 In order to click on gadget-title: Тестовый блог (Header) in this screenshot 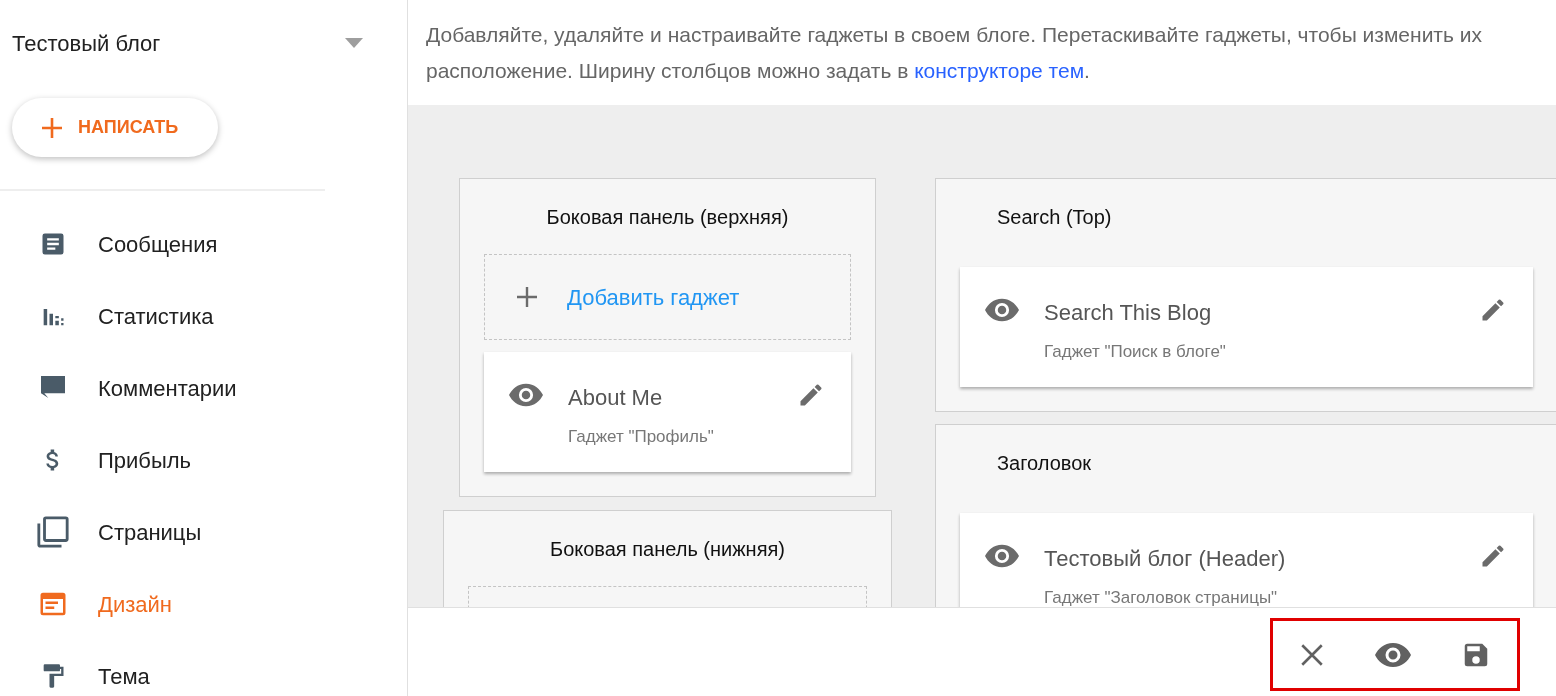, I will do `click(1165, 559)`.